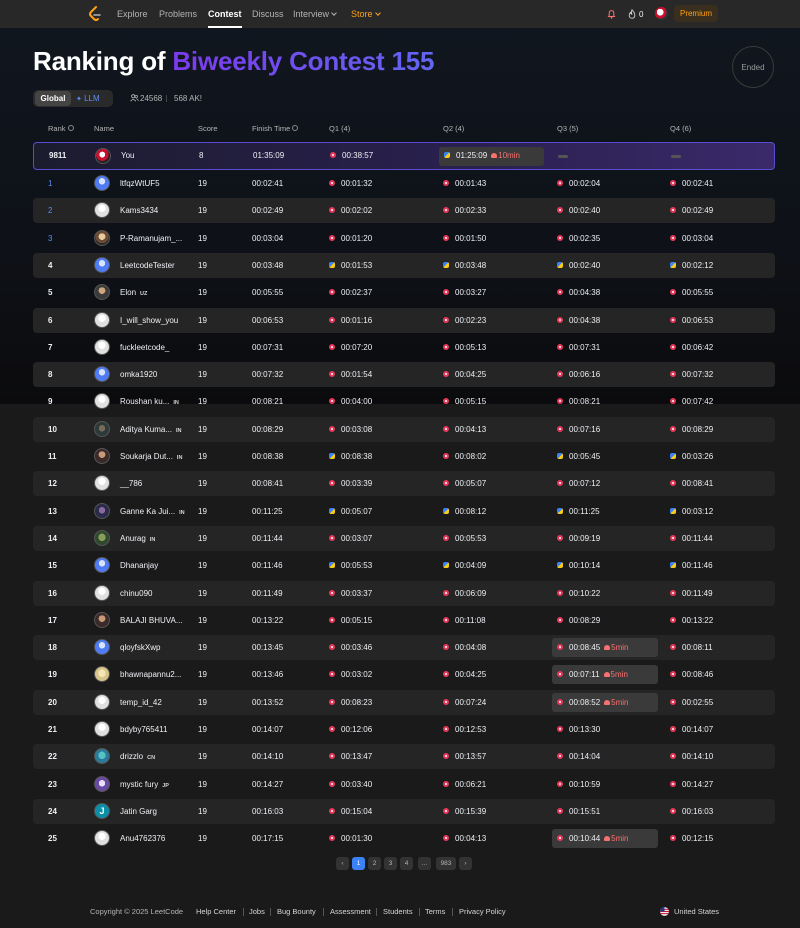 The image size is (800, 928). I want to click on q2-cell: 00:12:53, so click(464, 729).